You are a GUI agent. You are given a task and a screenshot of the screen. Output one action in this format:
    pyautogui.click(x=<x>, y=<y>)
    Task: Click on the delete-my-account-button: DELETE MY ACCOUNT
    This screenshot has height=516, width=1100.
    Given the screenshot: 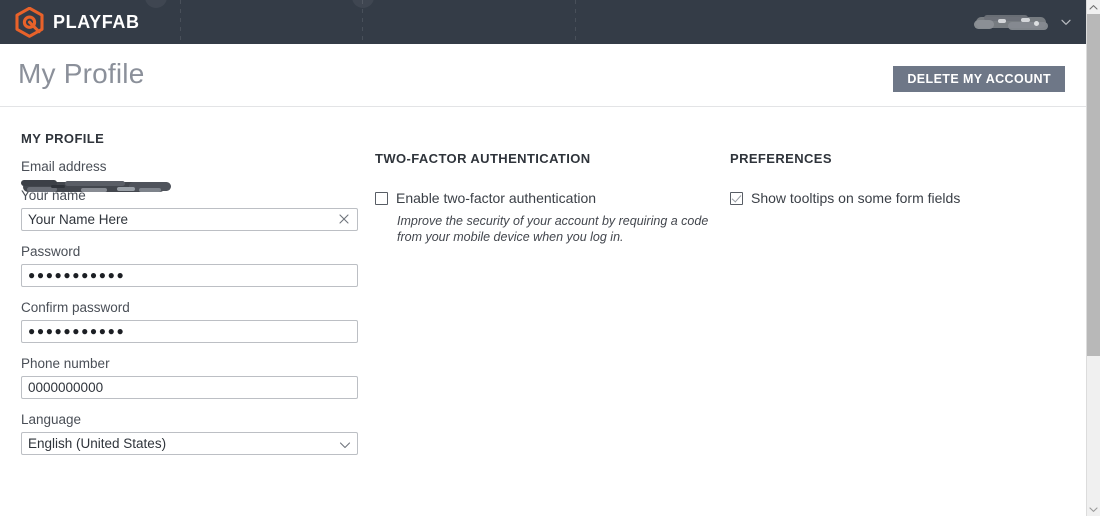 What is the action you would take?
    pyautogui.click(x=979, y=79)
    